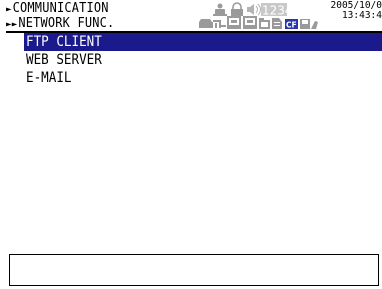 This screenshot has width=382, height=289. What do you see at coordinates (194, 270) in the screenshot?
I see `message-box` at bounding box center [194, 270].